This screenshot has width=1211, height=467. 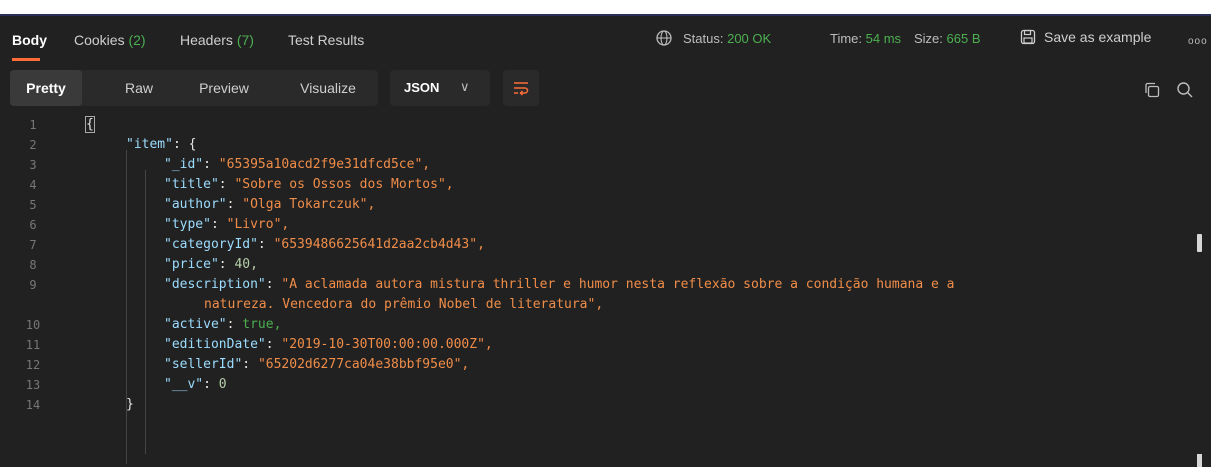 I want to click on view-mode-pretty: Pretty, so click(x=46, y=88).